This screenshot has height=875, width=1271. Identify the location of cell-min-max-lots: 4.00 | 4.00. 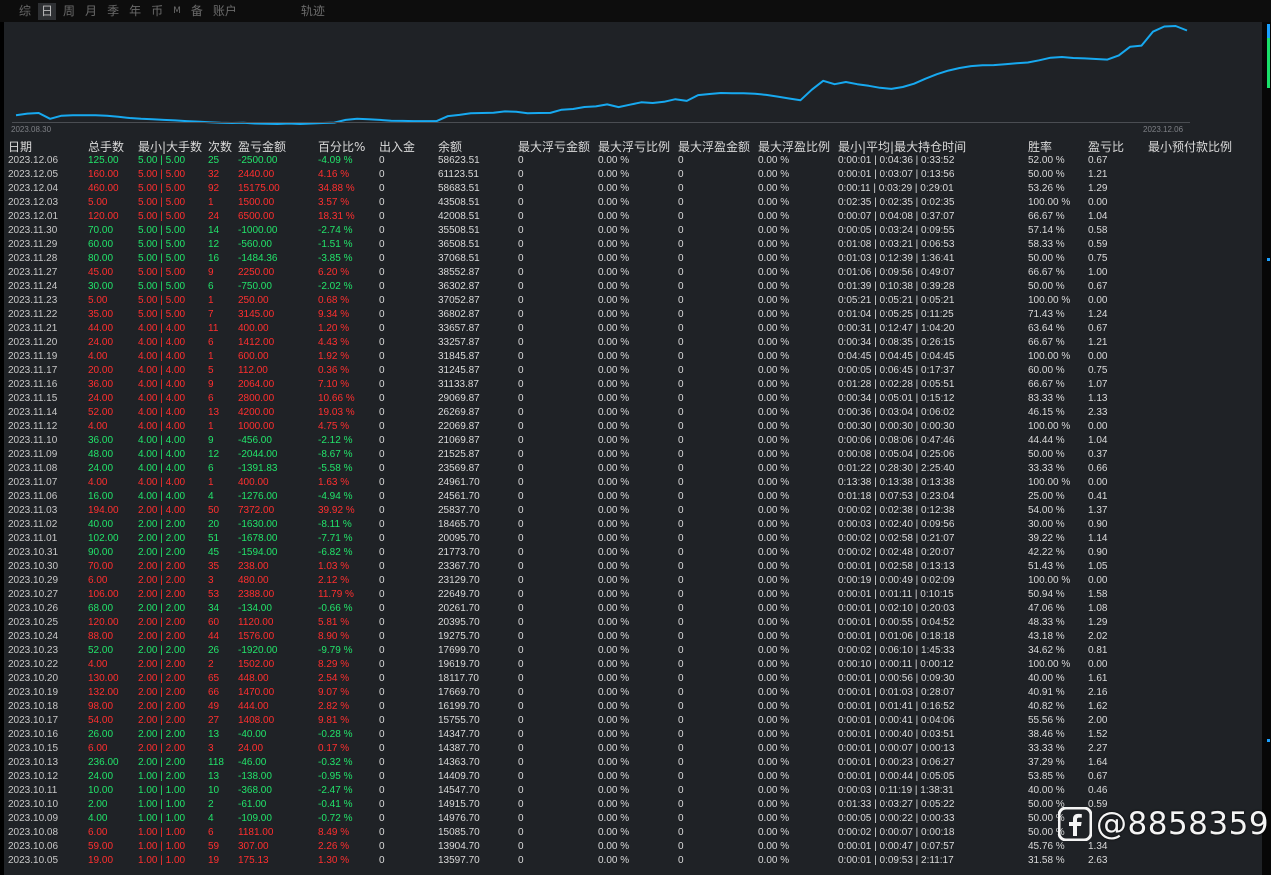
(162, 356).